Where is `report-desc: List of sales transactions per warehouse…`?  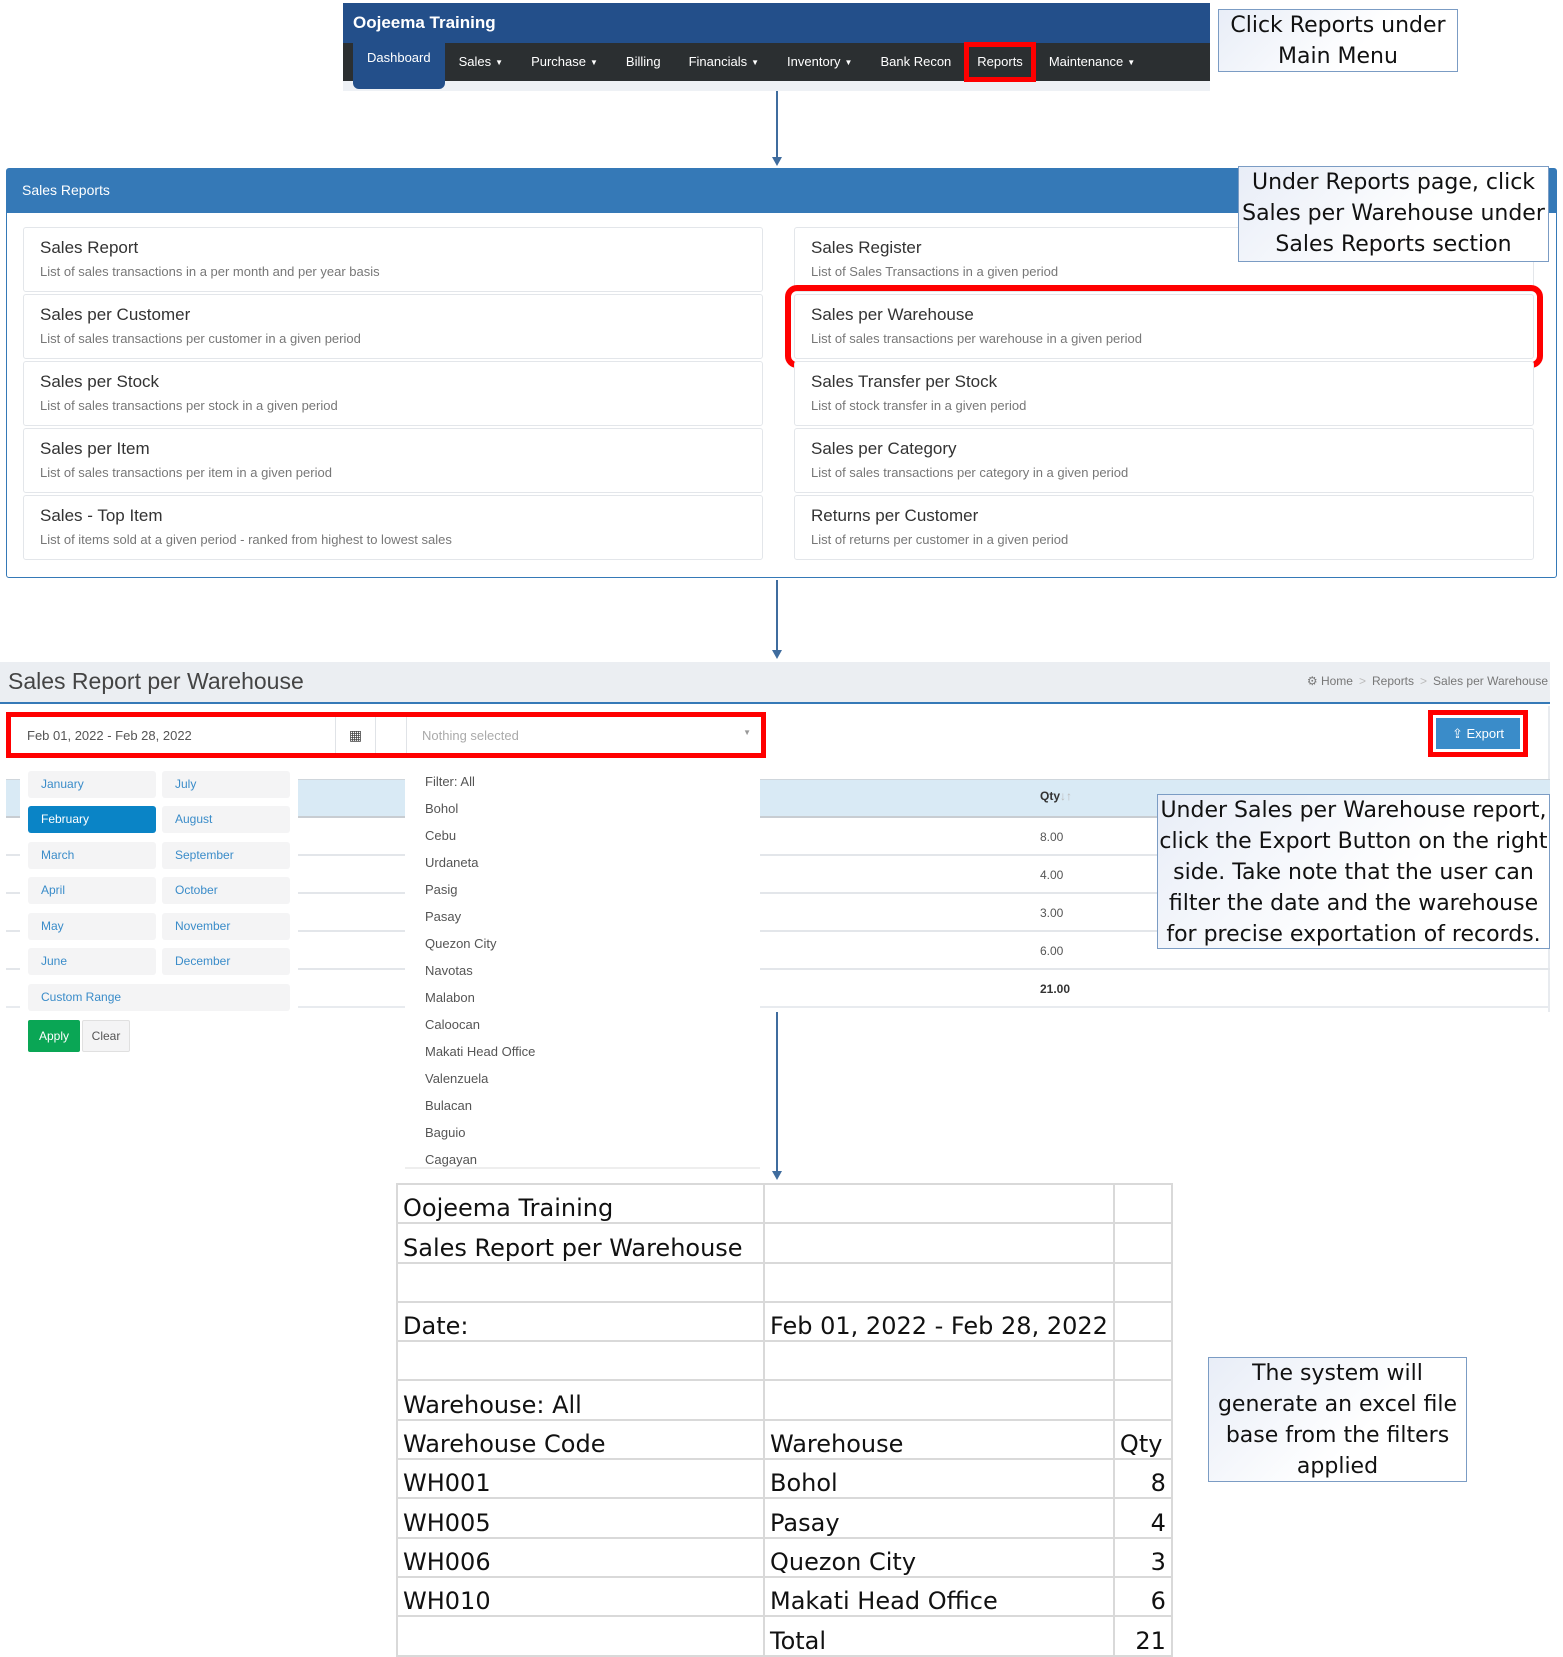
report-desc: List of sales transactions per warehouse… is located at coordinates (976, 338).